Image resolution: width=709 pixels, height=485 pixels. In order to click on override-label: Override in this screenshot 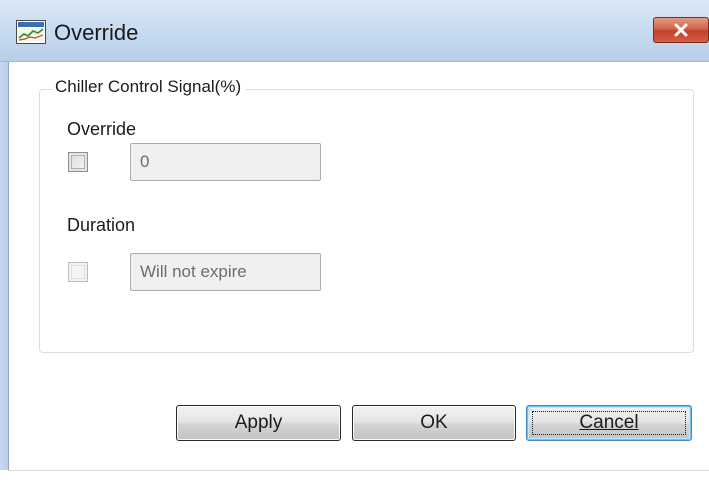, I will do `click(102, 129)`.